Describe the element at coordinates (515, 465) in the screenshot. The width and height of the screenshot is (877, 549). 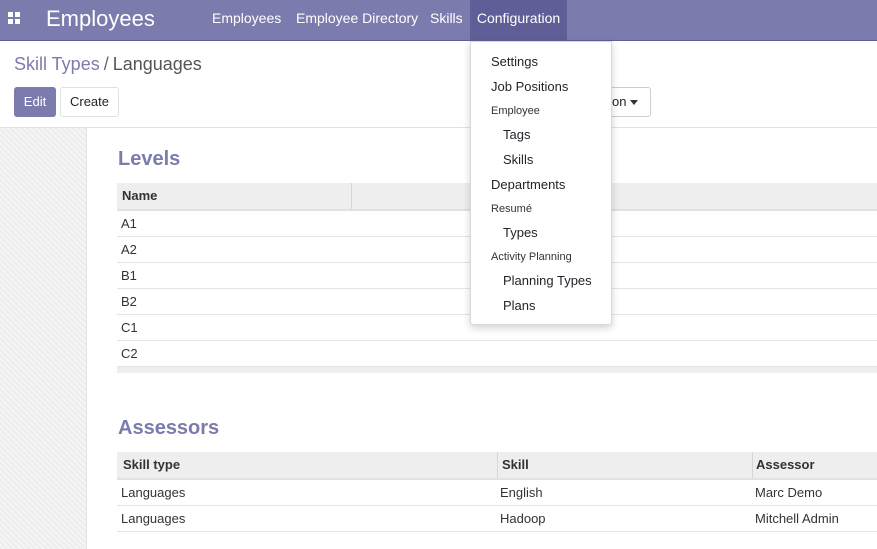
I see `column-header-skill: Skill` at that location.